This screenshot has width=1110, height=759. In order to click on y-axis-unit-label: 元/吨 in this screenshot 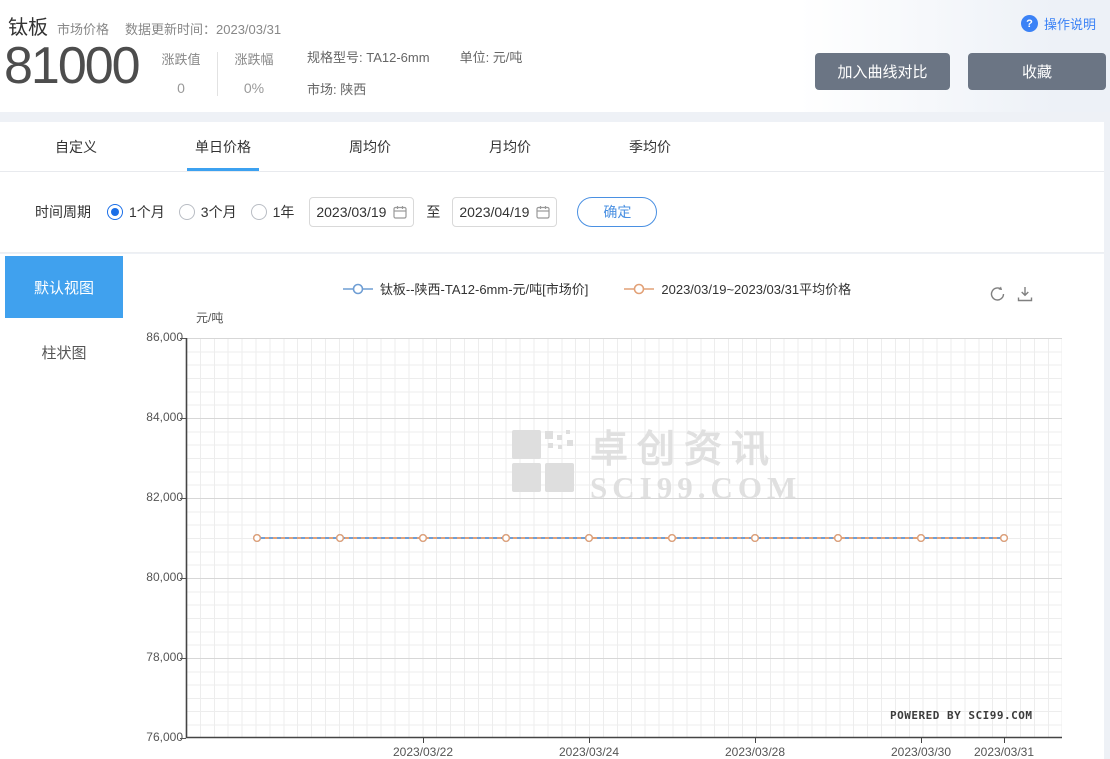, I will do `click(210, 318)`.